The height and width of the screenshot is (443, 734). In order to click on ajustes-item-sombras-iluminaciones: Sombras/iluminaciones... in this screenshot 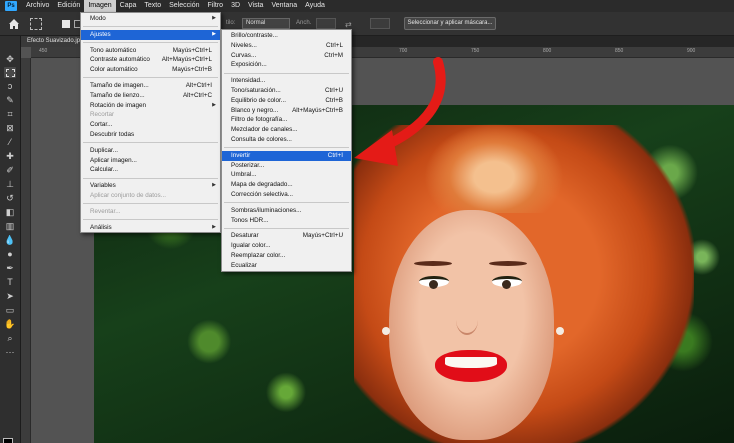, I will do `click(286, 211)`.